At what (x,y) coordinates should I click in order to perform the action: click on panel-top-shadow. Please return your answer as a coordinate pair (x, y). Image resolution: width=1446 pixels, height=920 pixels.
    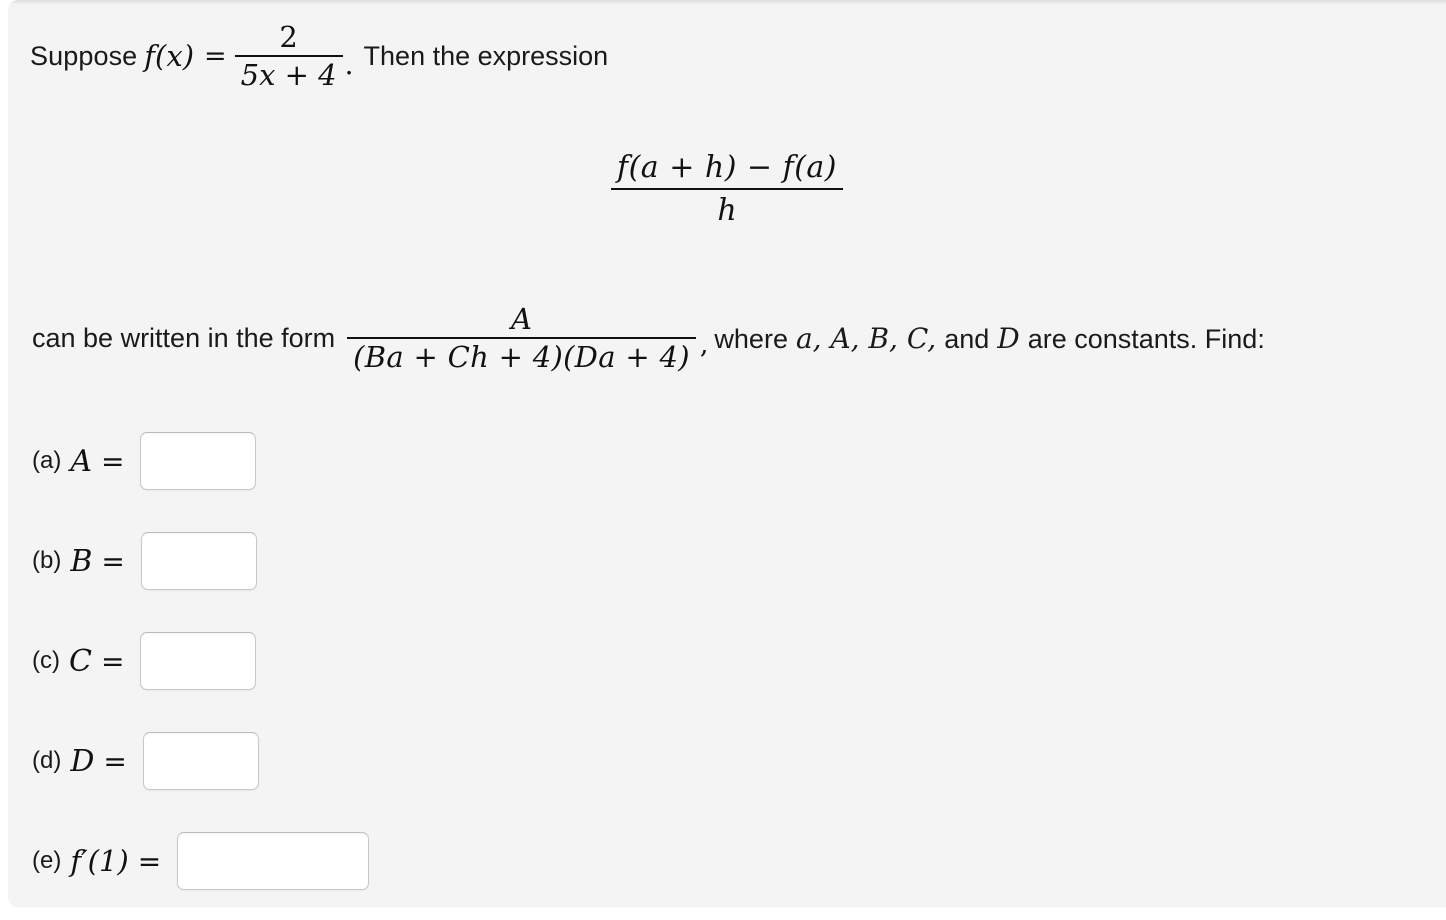
    Looking at the image, I should click on (727, 2).